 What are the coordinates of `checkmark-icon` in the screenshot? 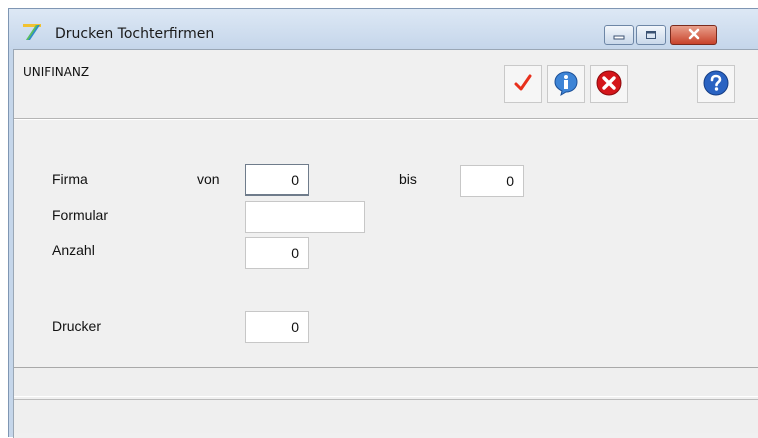 It's located at (523, 84).